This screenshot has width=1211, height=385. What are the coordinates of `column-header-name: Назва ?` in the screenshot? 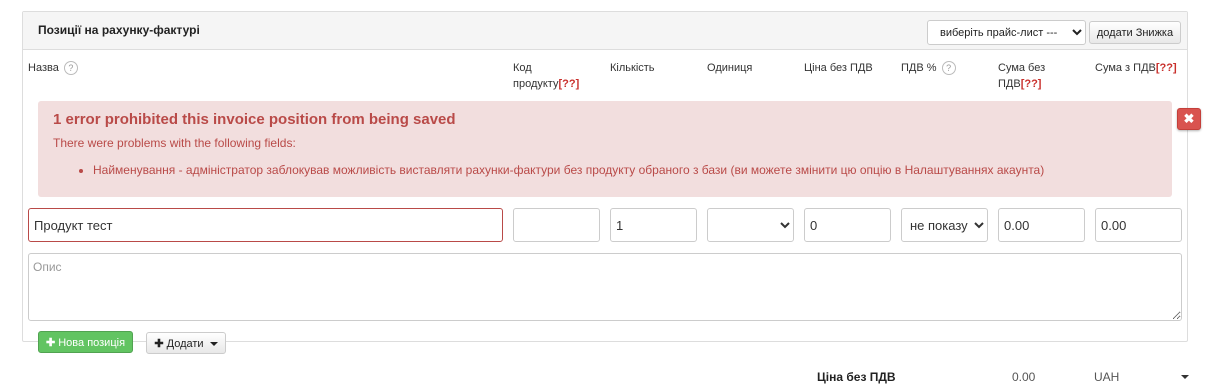 It's located at (53, 68).